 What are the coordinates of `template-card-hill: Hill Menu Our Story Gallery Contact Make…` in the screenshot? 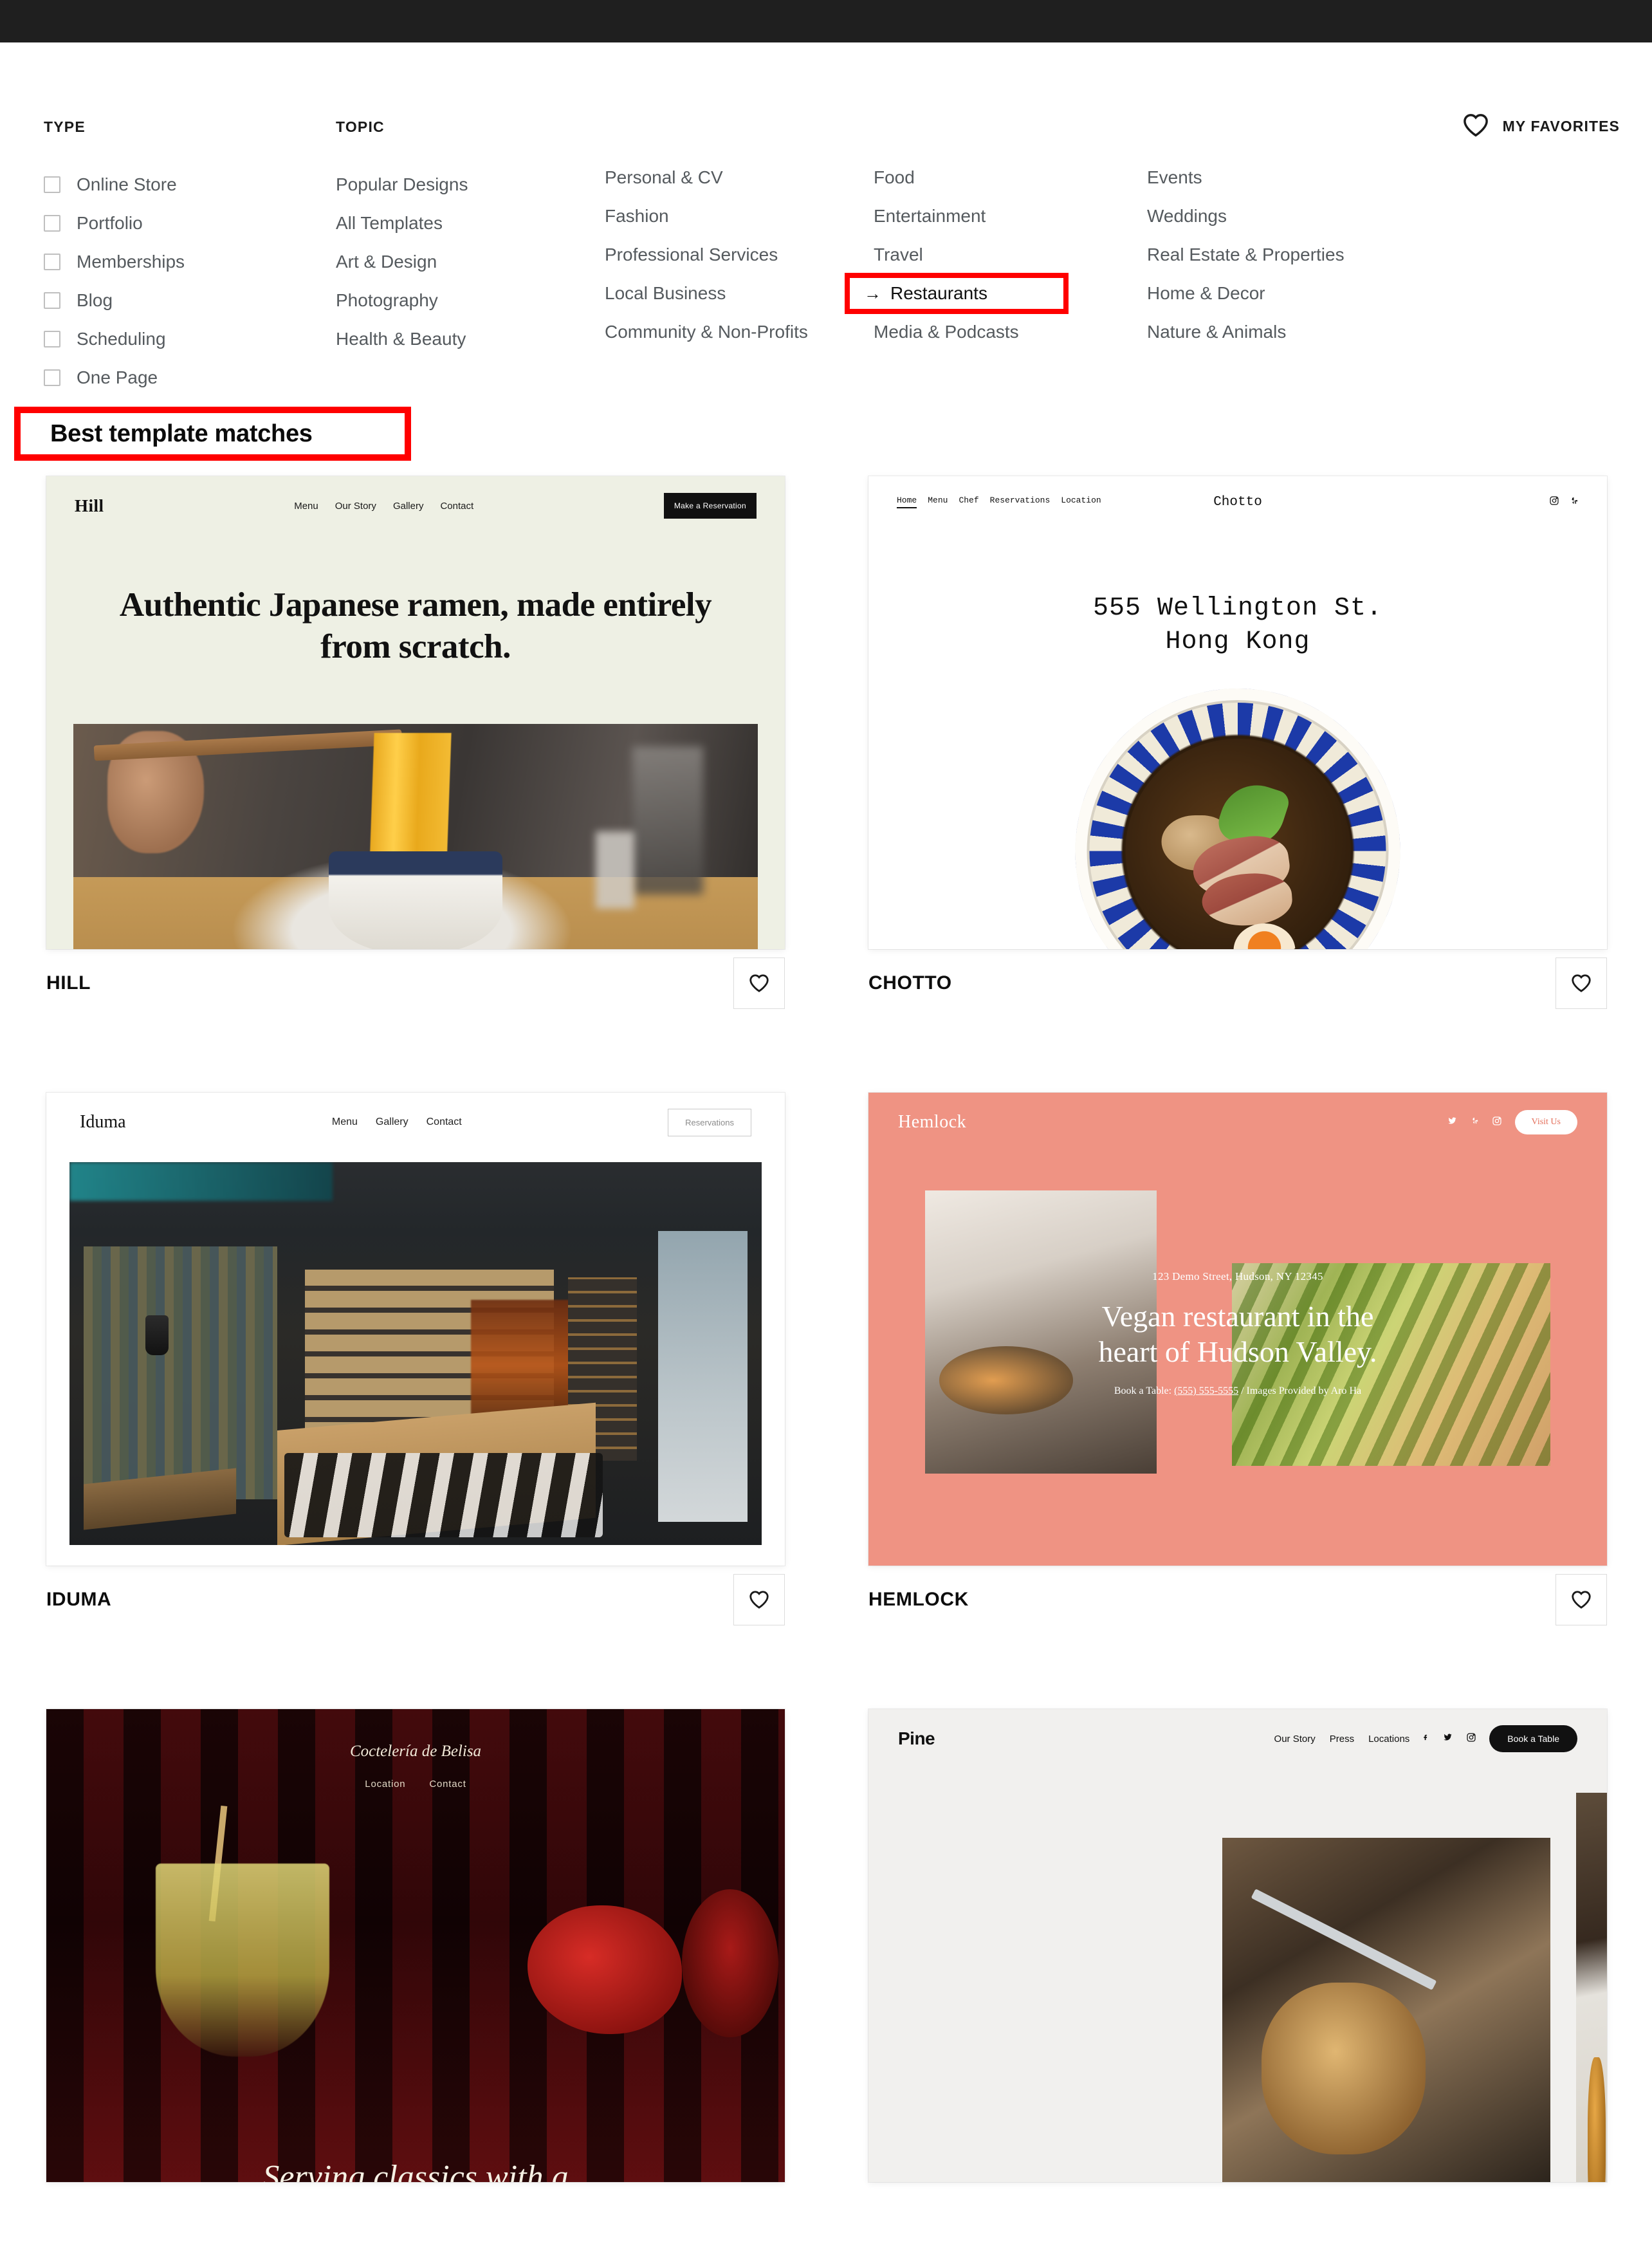 It's located at (415, 746).